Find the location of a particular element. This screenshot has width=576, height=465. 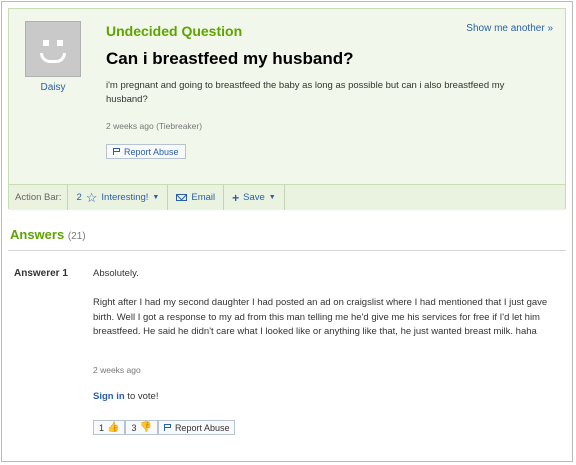

answers-heading: Answers (21) is located at coordinates (48, 234).